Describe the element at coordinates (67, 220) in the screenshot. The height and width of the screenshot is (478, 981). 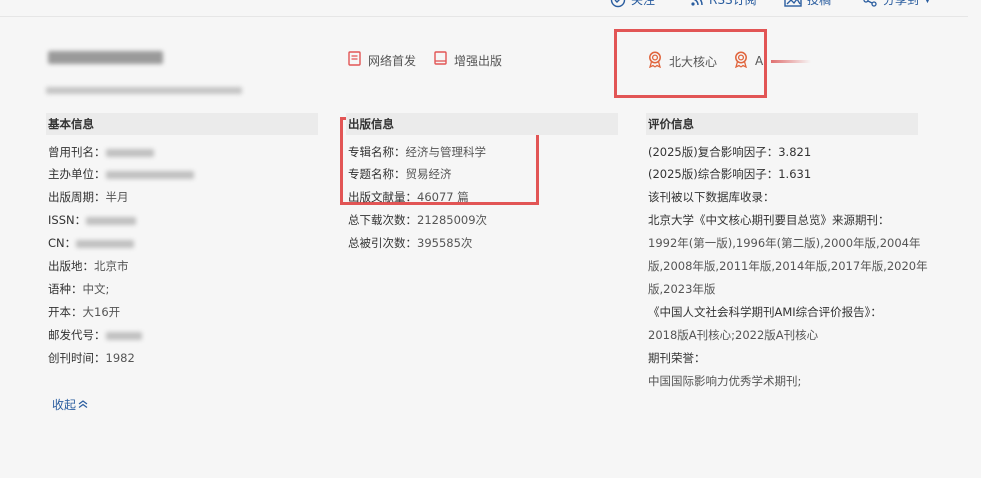
I see `issn-label: ISSN：` at that location.